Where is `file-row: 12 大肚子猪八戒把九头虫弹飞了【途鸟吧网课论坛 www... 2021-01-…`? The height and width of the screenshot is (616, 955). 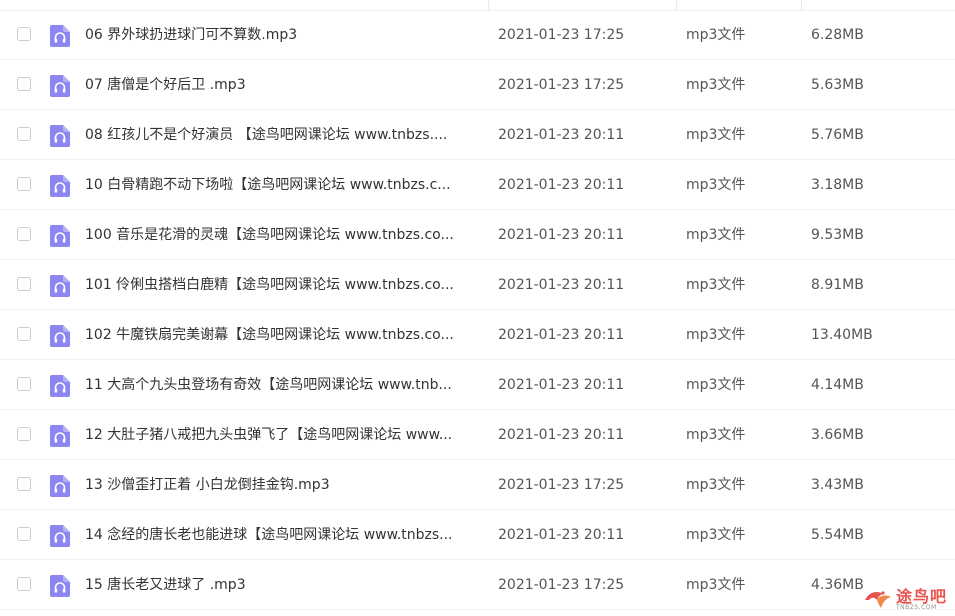 file-row: 12 大肚子猪八戒把九头虫弹飞了【途鸟吧网课论坛 www... 2021-01-… is located at coordinates (477, 435).